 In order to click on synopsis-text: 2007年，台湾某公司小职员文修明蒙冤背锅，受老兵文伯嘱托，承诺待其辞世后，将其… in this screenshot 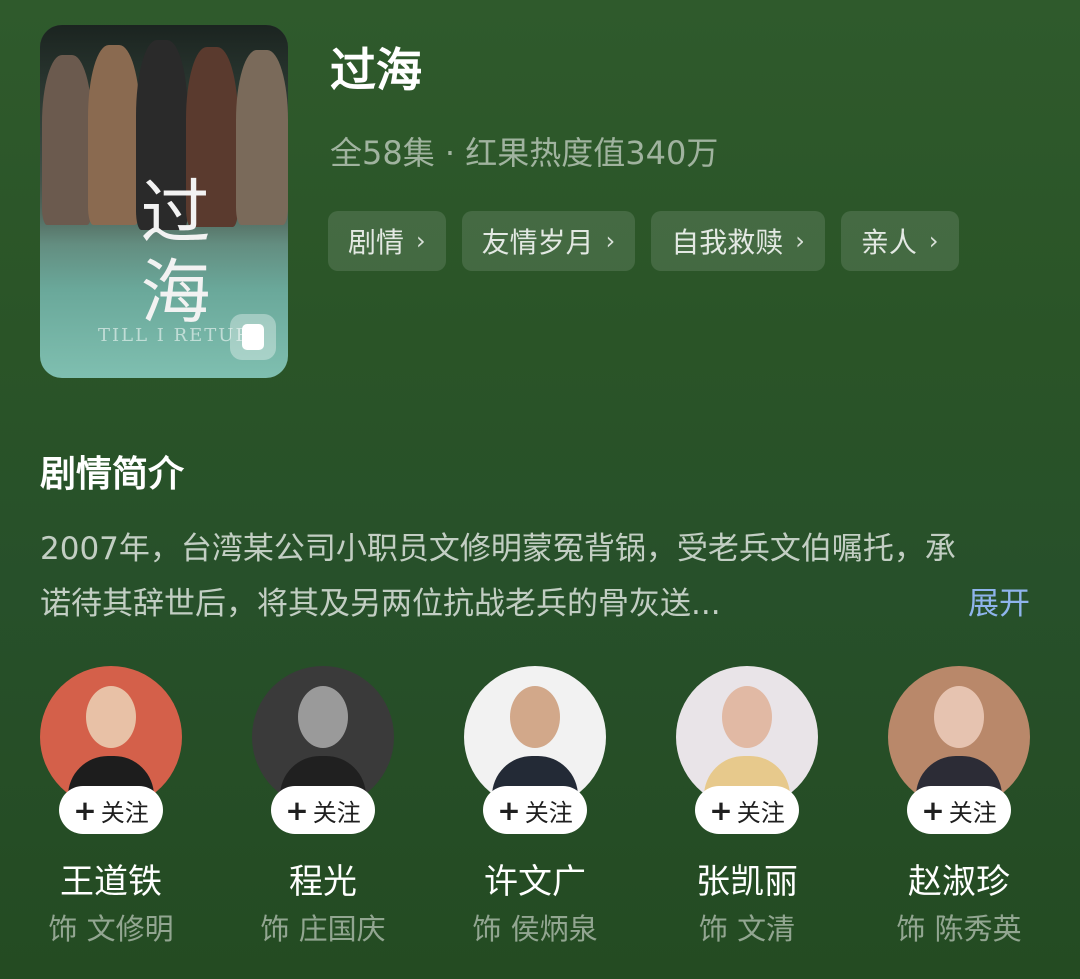, I will do `click(498, 576)`.